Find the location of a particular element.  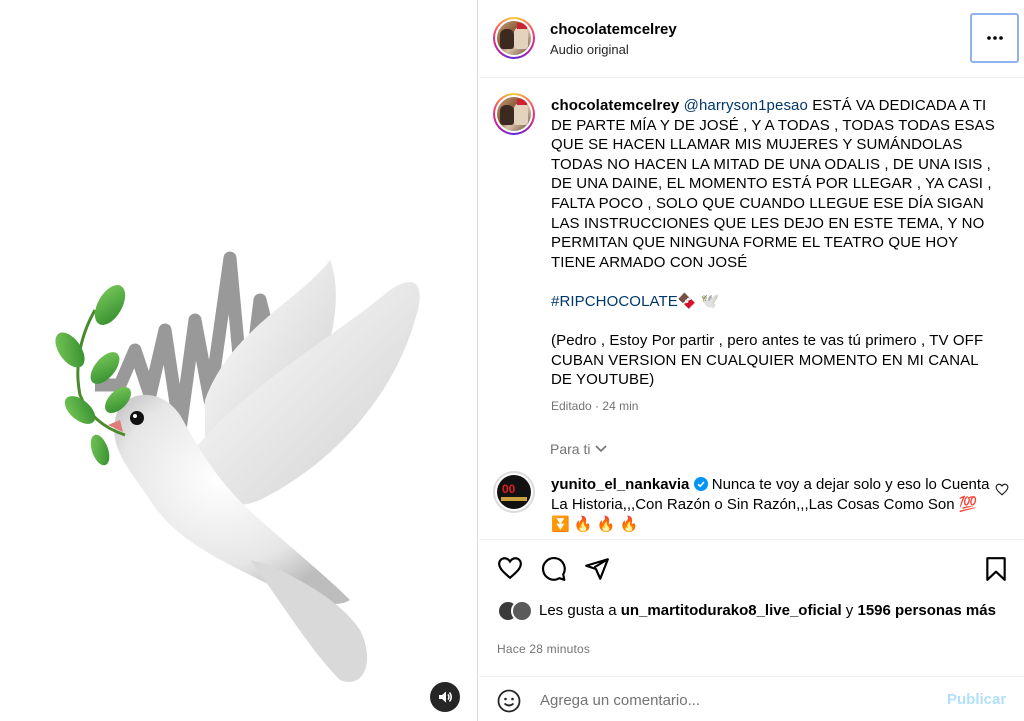

likers-avatars is located at coordinates (516, 611).